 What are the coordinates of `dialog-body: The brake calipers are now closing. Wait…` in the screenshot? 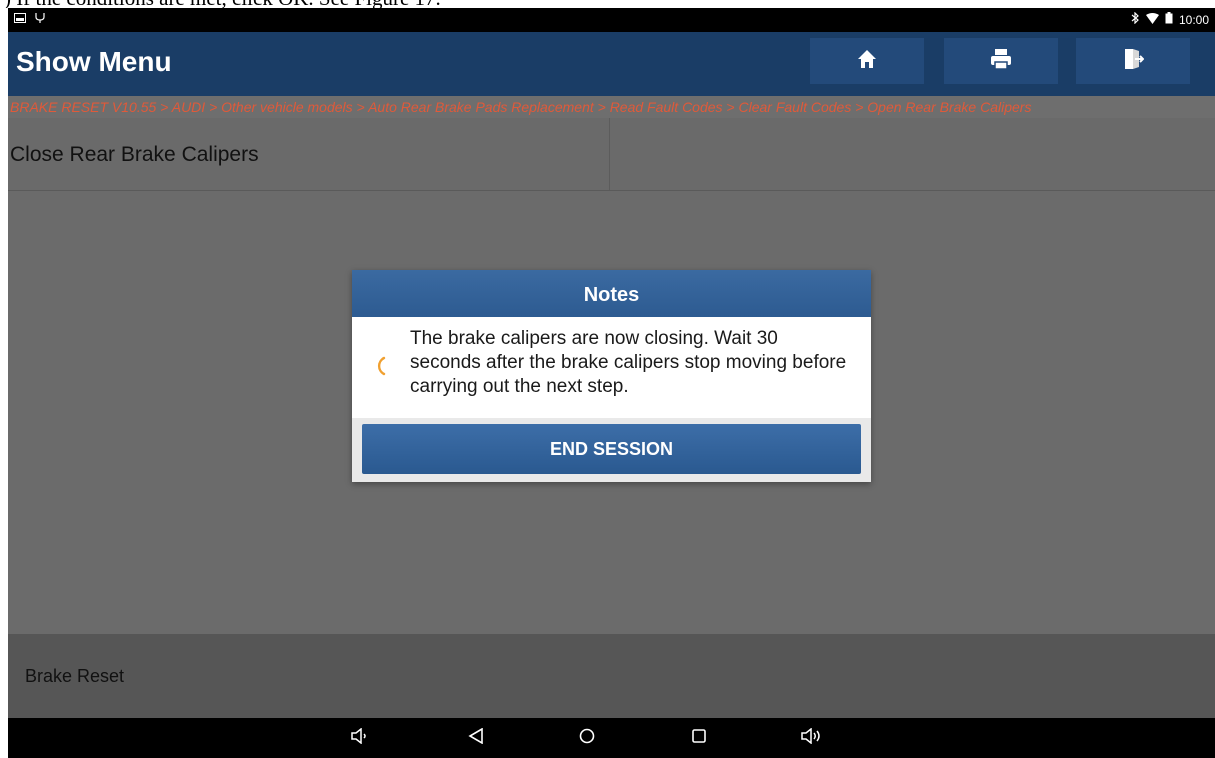 It's located at (611, 367).